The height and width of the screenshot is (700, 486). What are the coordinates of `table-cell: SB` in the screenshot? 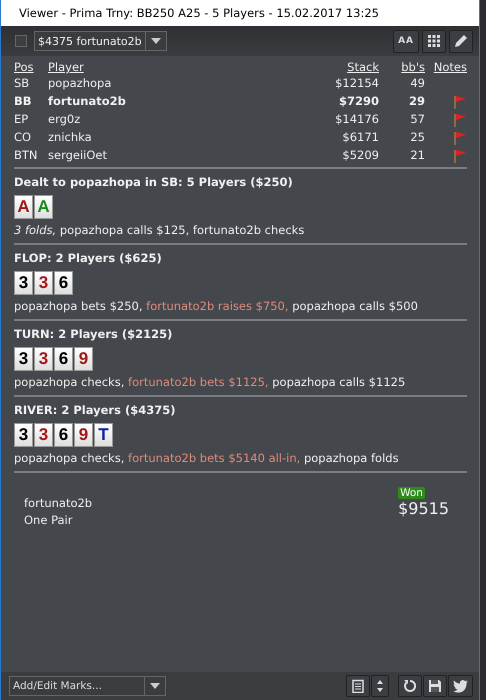 It's located at (22, 83).